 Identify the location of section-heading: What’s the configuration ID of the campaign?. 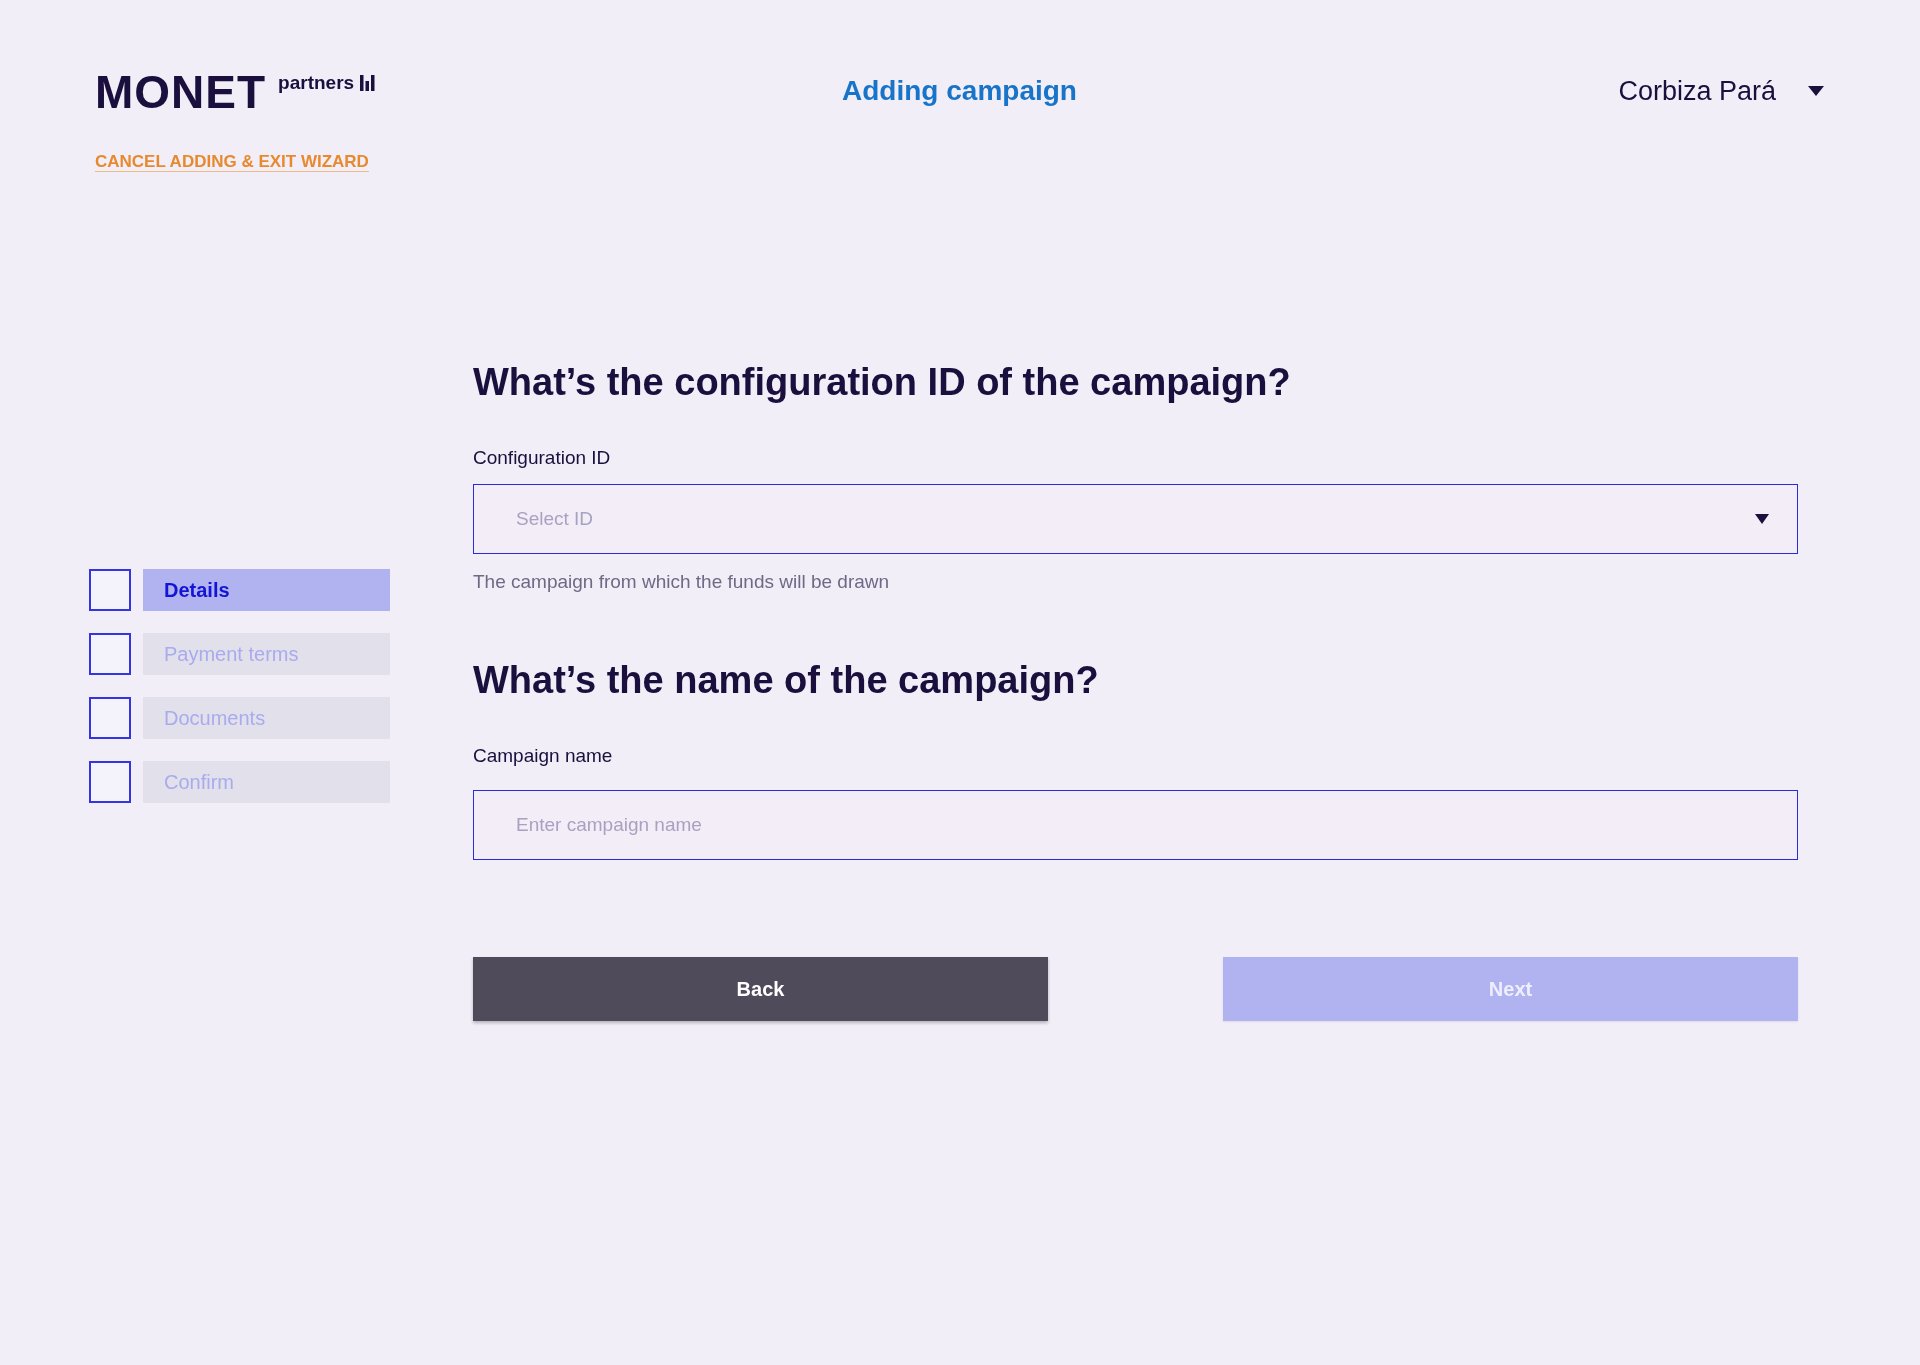
(882, 382).